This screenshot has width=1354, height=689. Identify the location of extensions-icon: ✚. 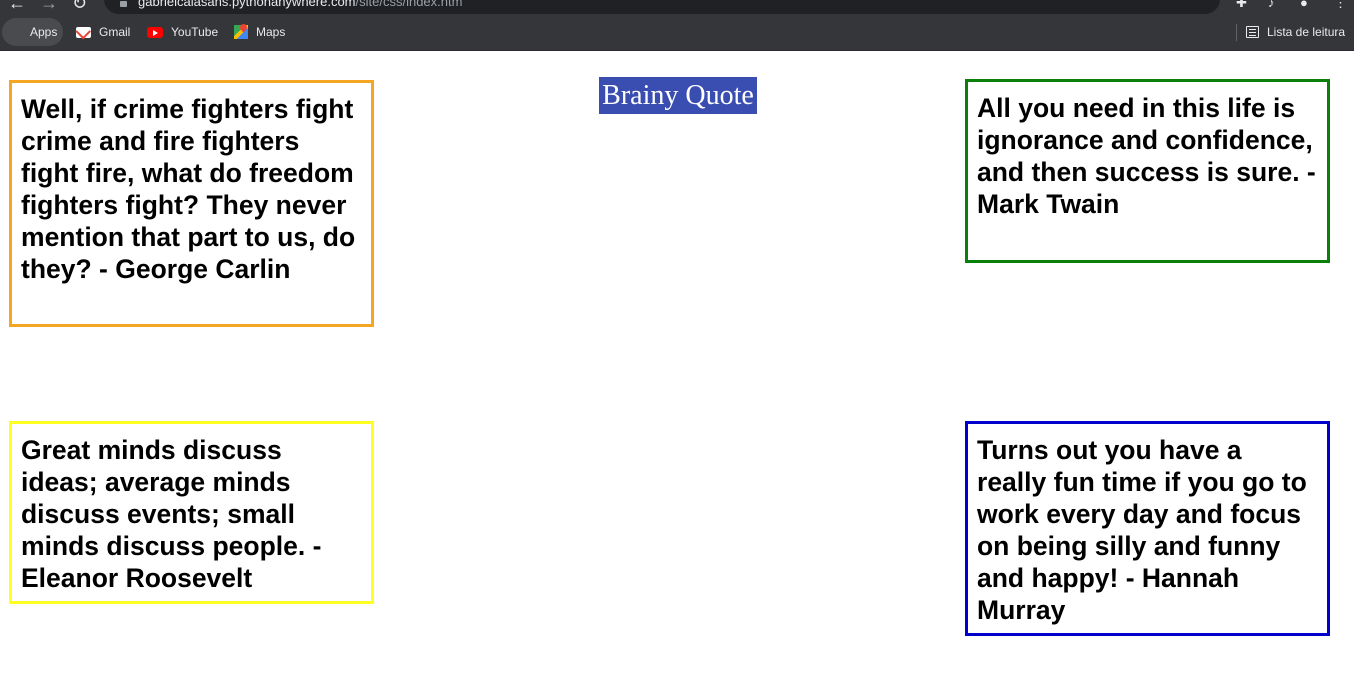
(1241, 5).